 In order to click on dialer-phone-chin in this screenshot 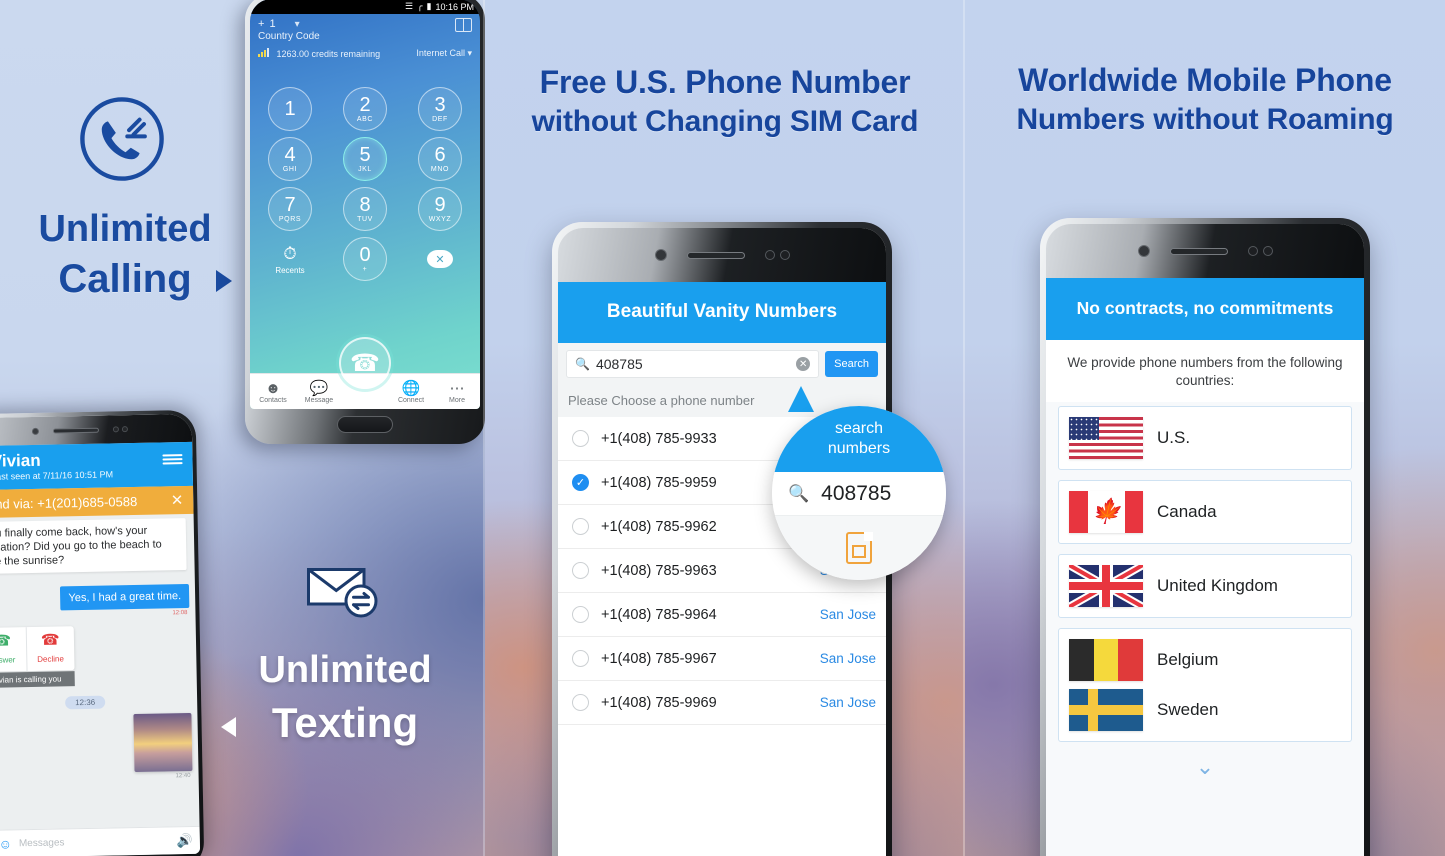, I will do `click(365, 424)`.